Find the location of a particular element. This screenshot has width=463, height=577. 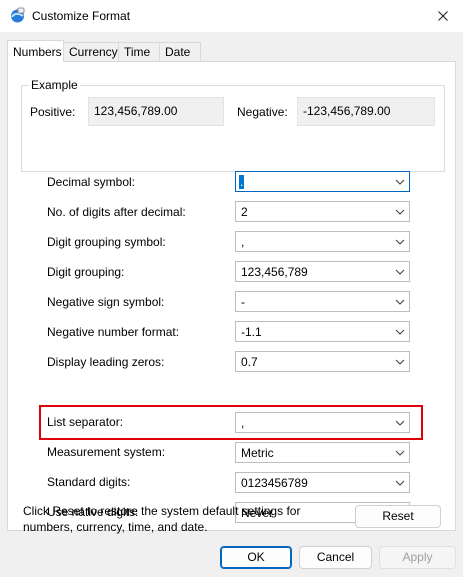

reset-button-label: Reset is located at coordinates (398, 516).